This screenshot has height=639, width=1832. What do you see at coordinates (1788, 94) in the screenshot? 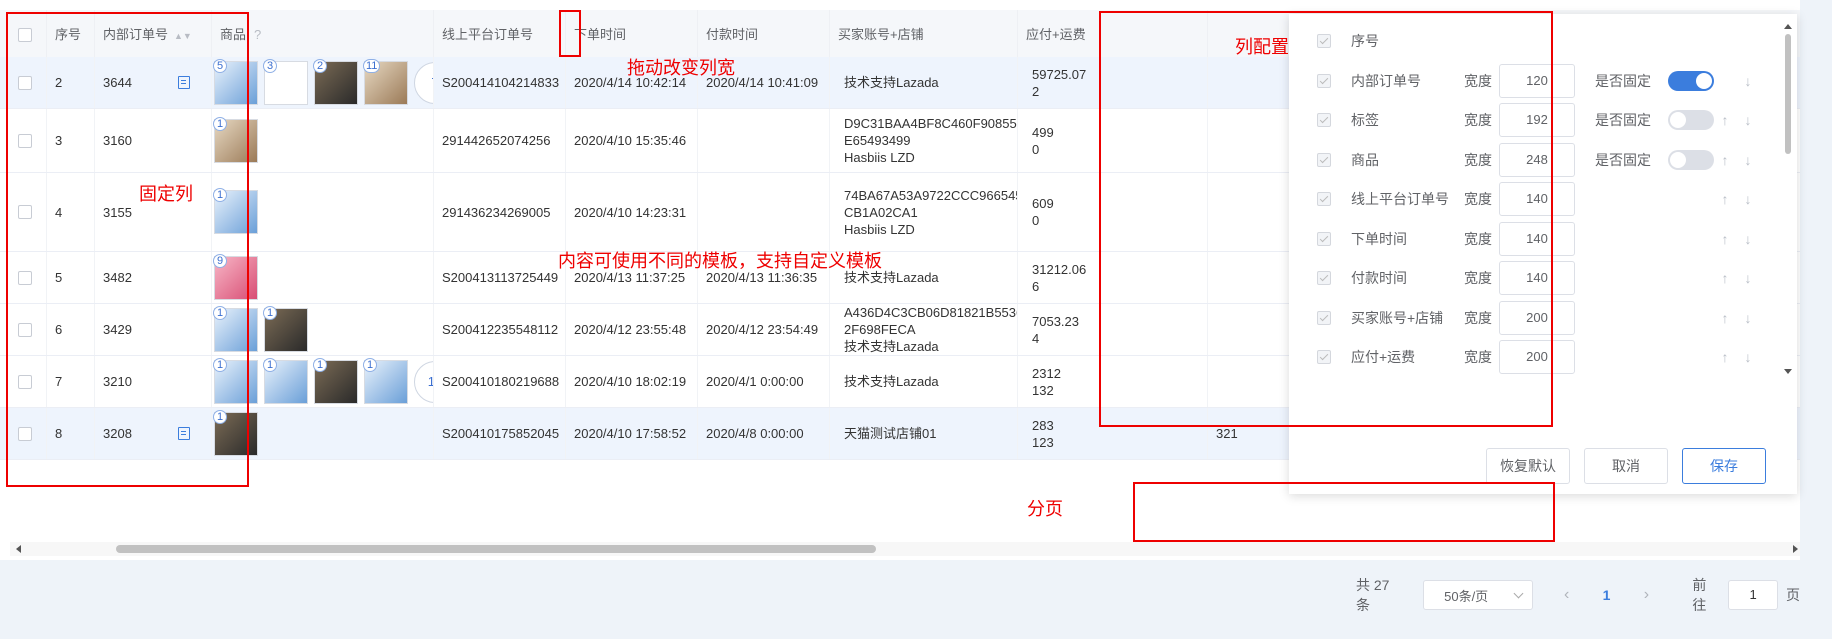
I see `config-scrollbar-thumb` at bounding box center [1788, 94].